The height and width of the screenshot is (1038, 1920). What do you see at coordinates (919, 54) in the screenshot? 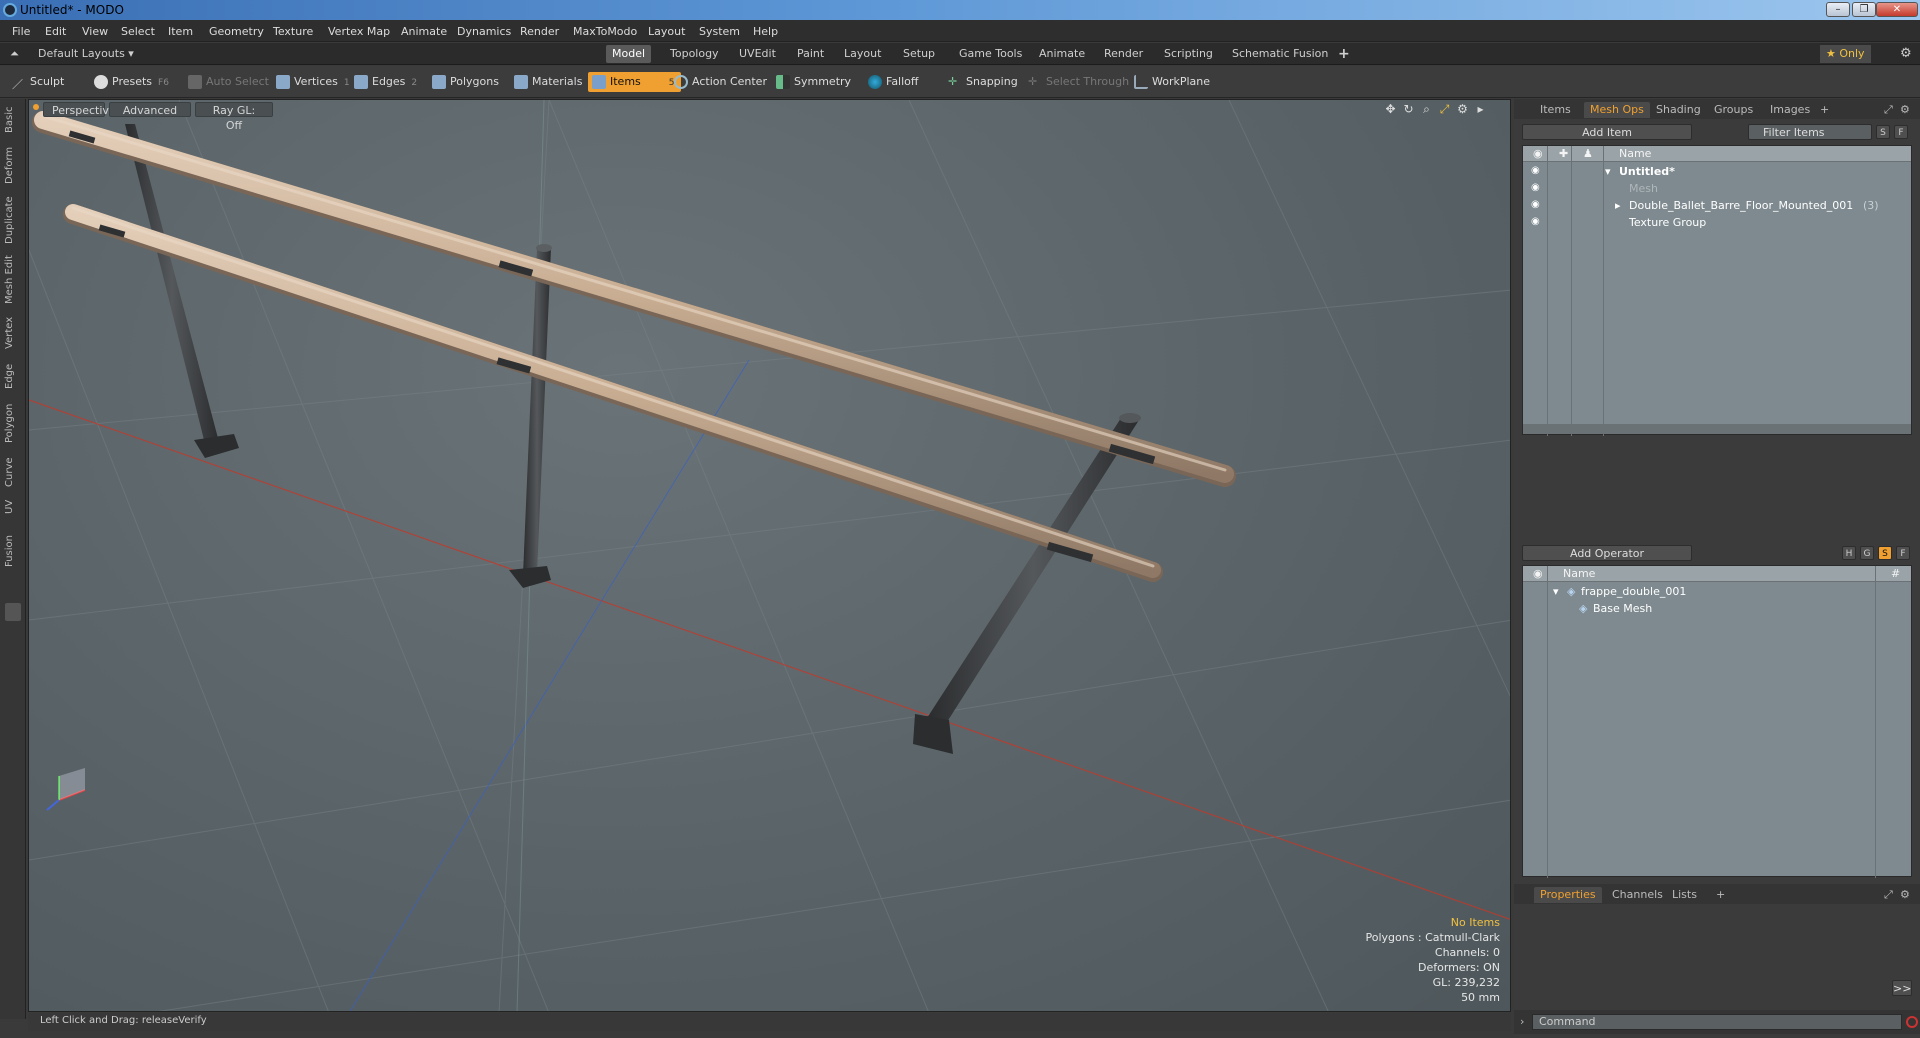
I see `tab-setup: Setup` at bounding box center [919, 54].